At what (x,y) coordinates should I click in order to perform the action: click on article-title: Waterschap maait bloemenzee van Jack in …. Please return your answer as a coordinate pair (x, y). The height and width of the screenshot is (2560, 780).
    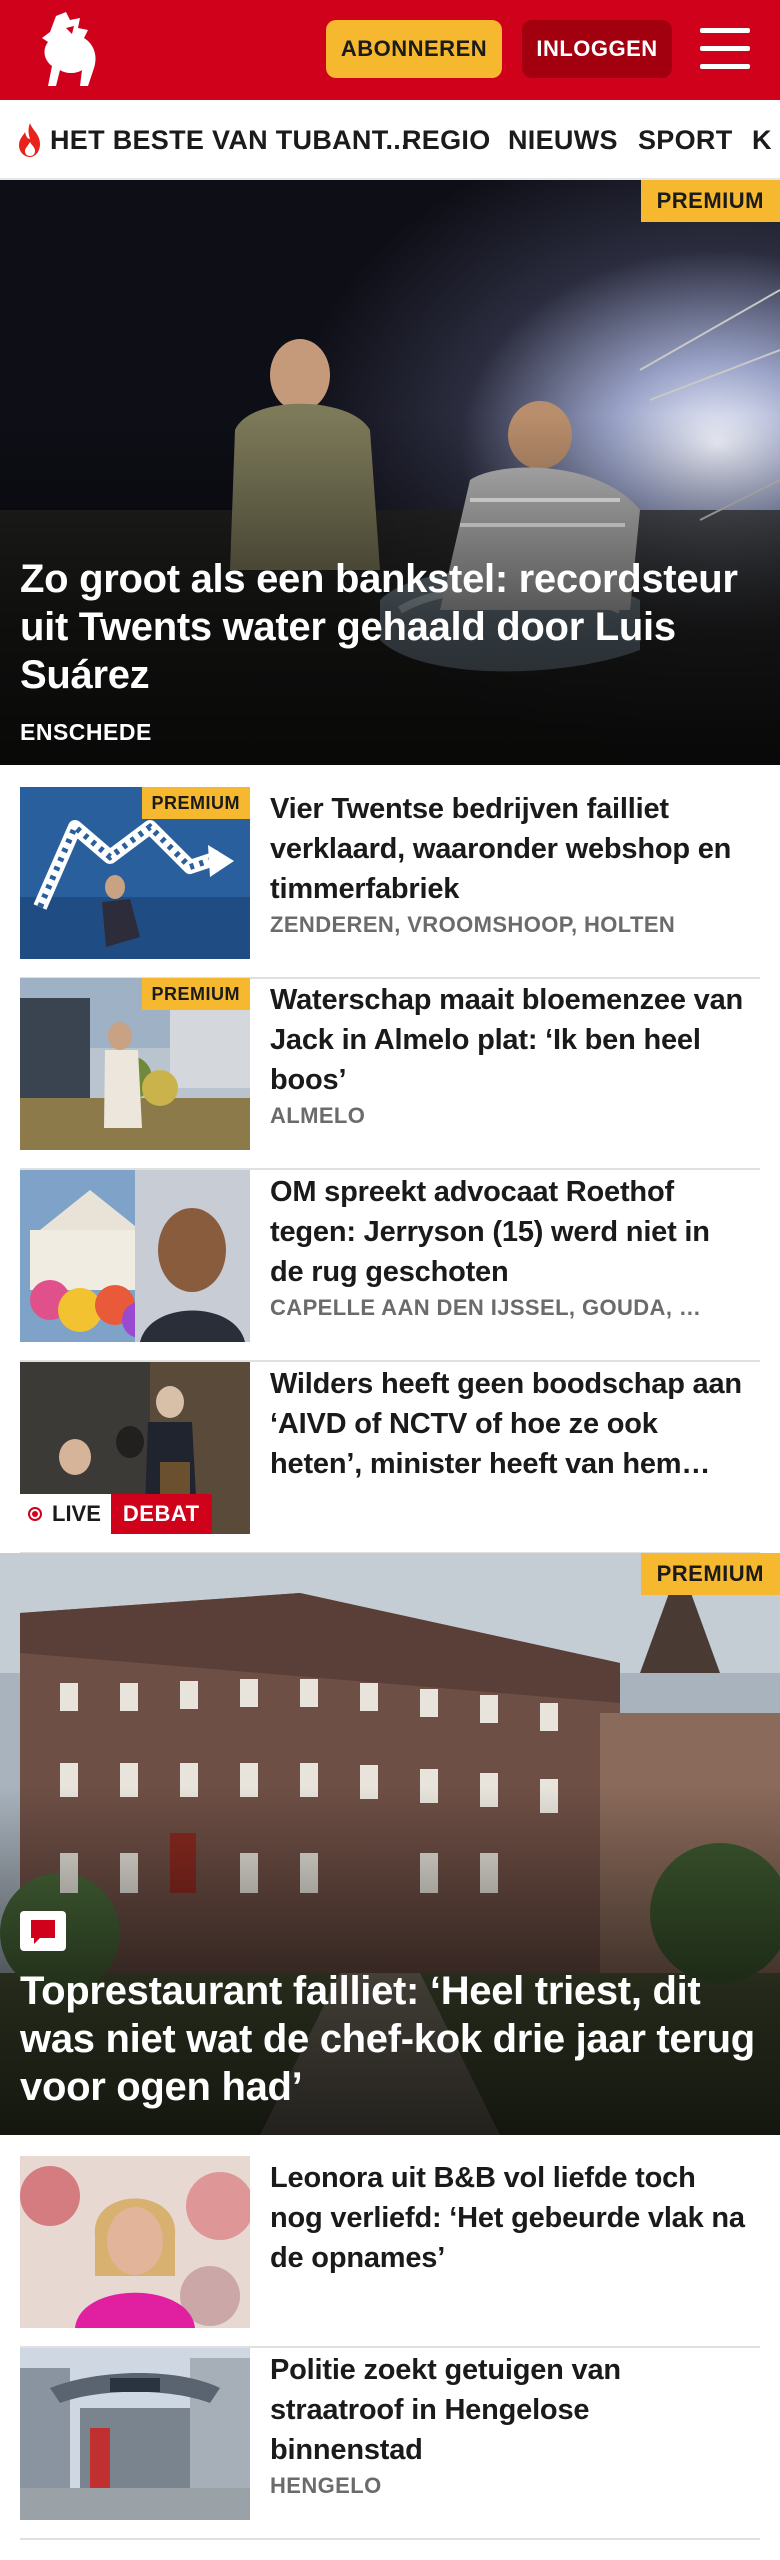
    Looking at the image, I should click on (509, 1040).